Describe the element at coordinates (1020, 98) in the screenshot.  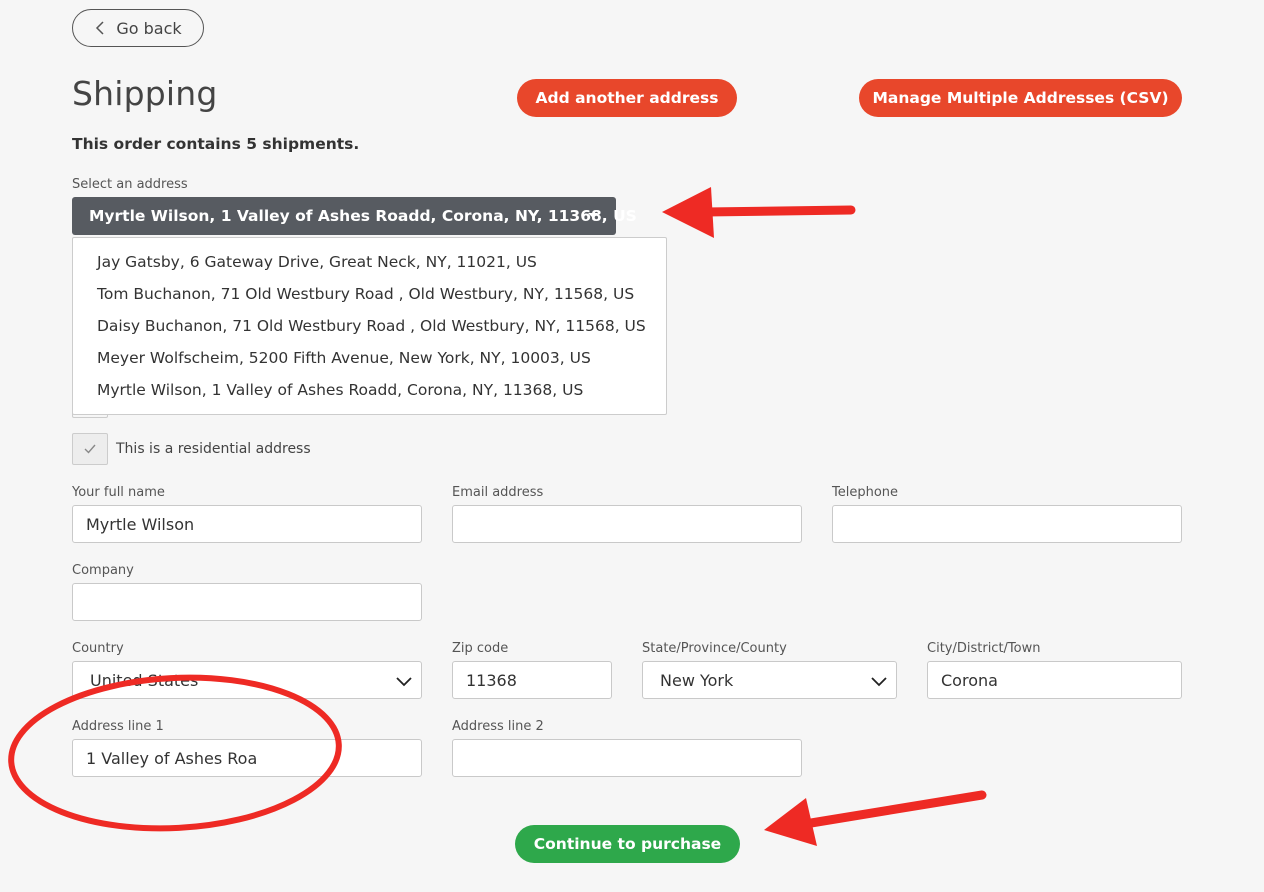
I see `manage-csv-button: Manage Multiple Addresses (CSV)` at that location.